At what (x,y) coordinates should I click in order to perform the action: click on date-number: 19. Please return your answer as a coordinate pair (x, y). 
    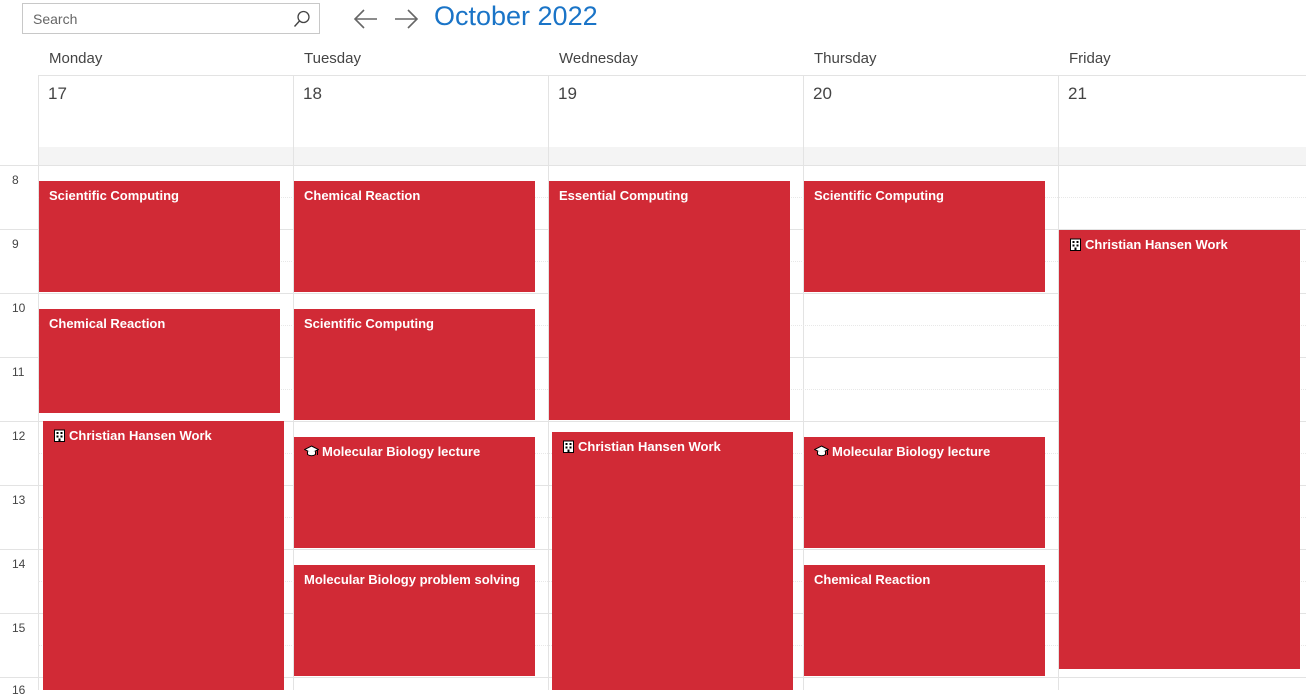
    Looking at the image, I should click on (567, 94).